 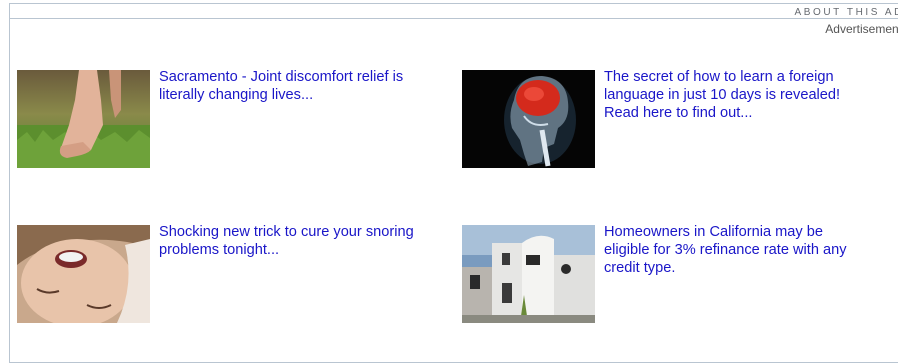 I want to click on about-this-ad-link: ABOUT THIS AD, so click(x=846, y=12).